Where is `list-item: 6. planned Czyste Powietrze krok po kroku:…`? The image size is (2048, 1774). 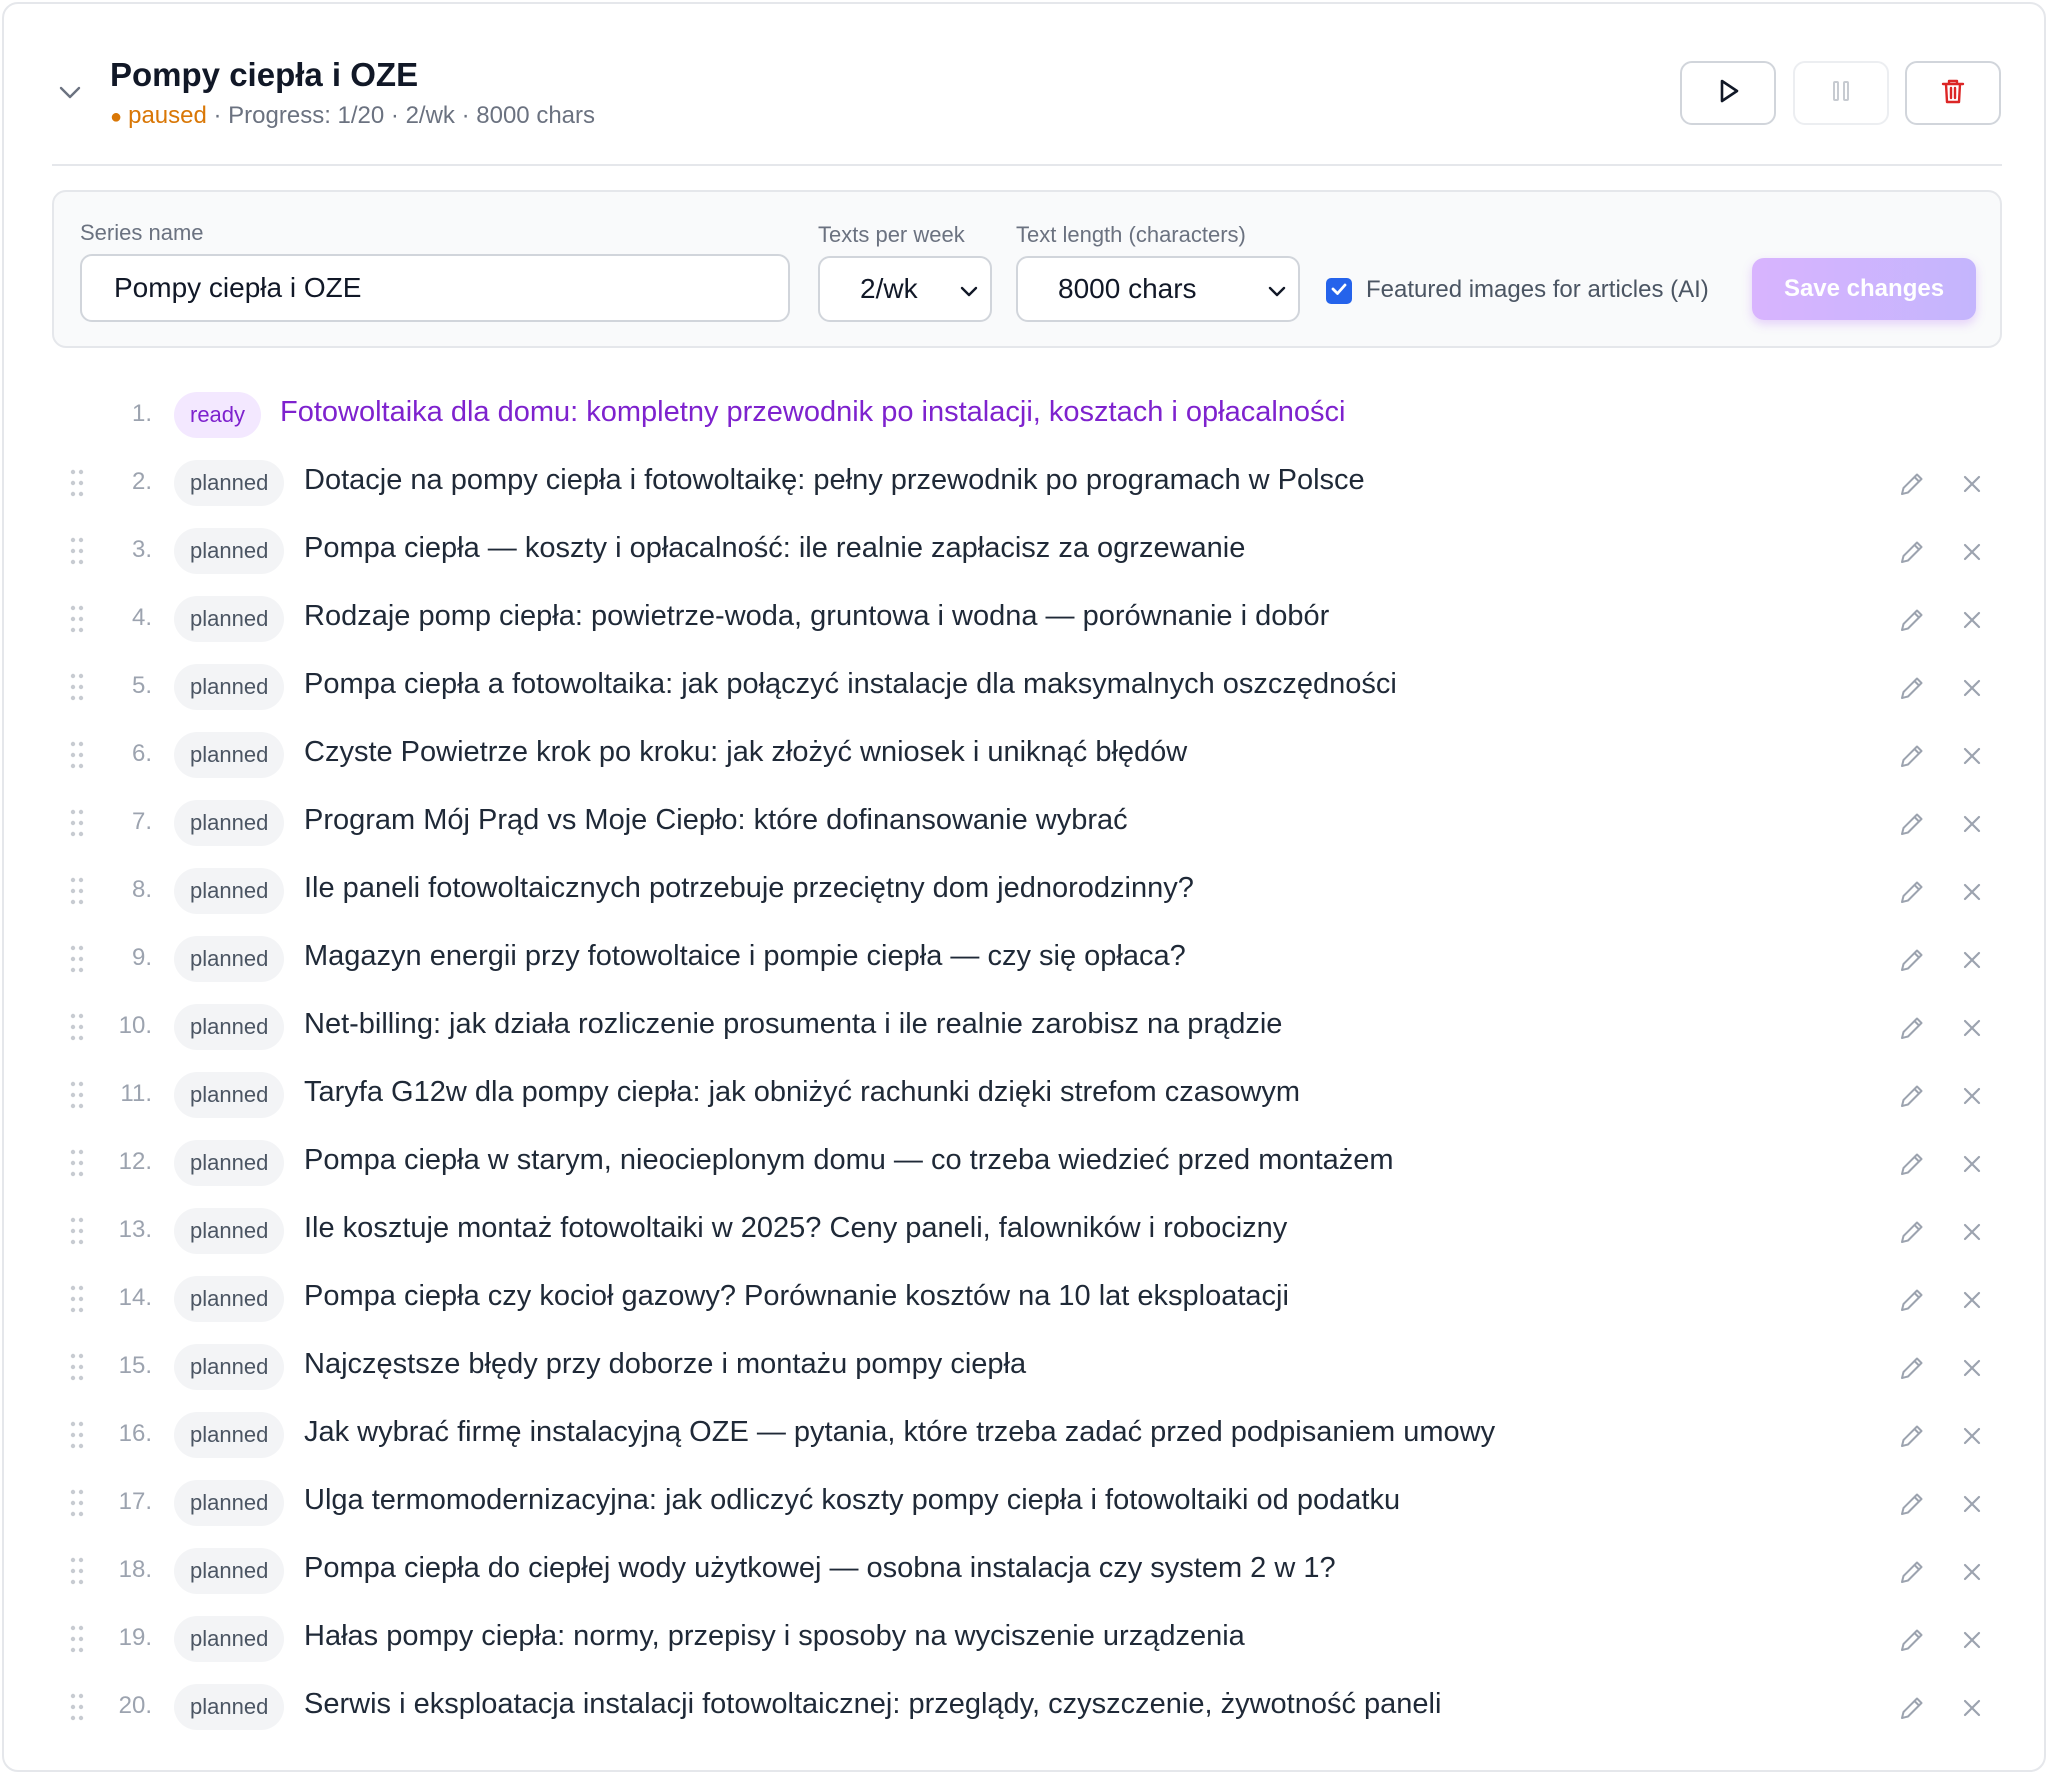 list-item: 6. planned Czyste Powietrze krok po kroku:… is located at coordinates (1024, 756).